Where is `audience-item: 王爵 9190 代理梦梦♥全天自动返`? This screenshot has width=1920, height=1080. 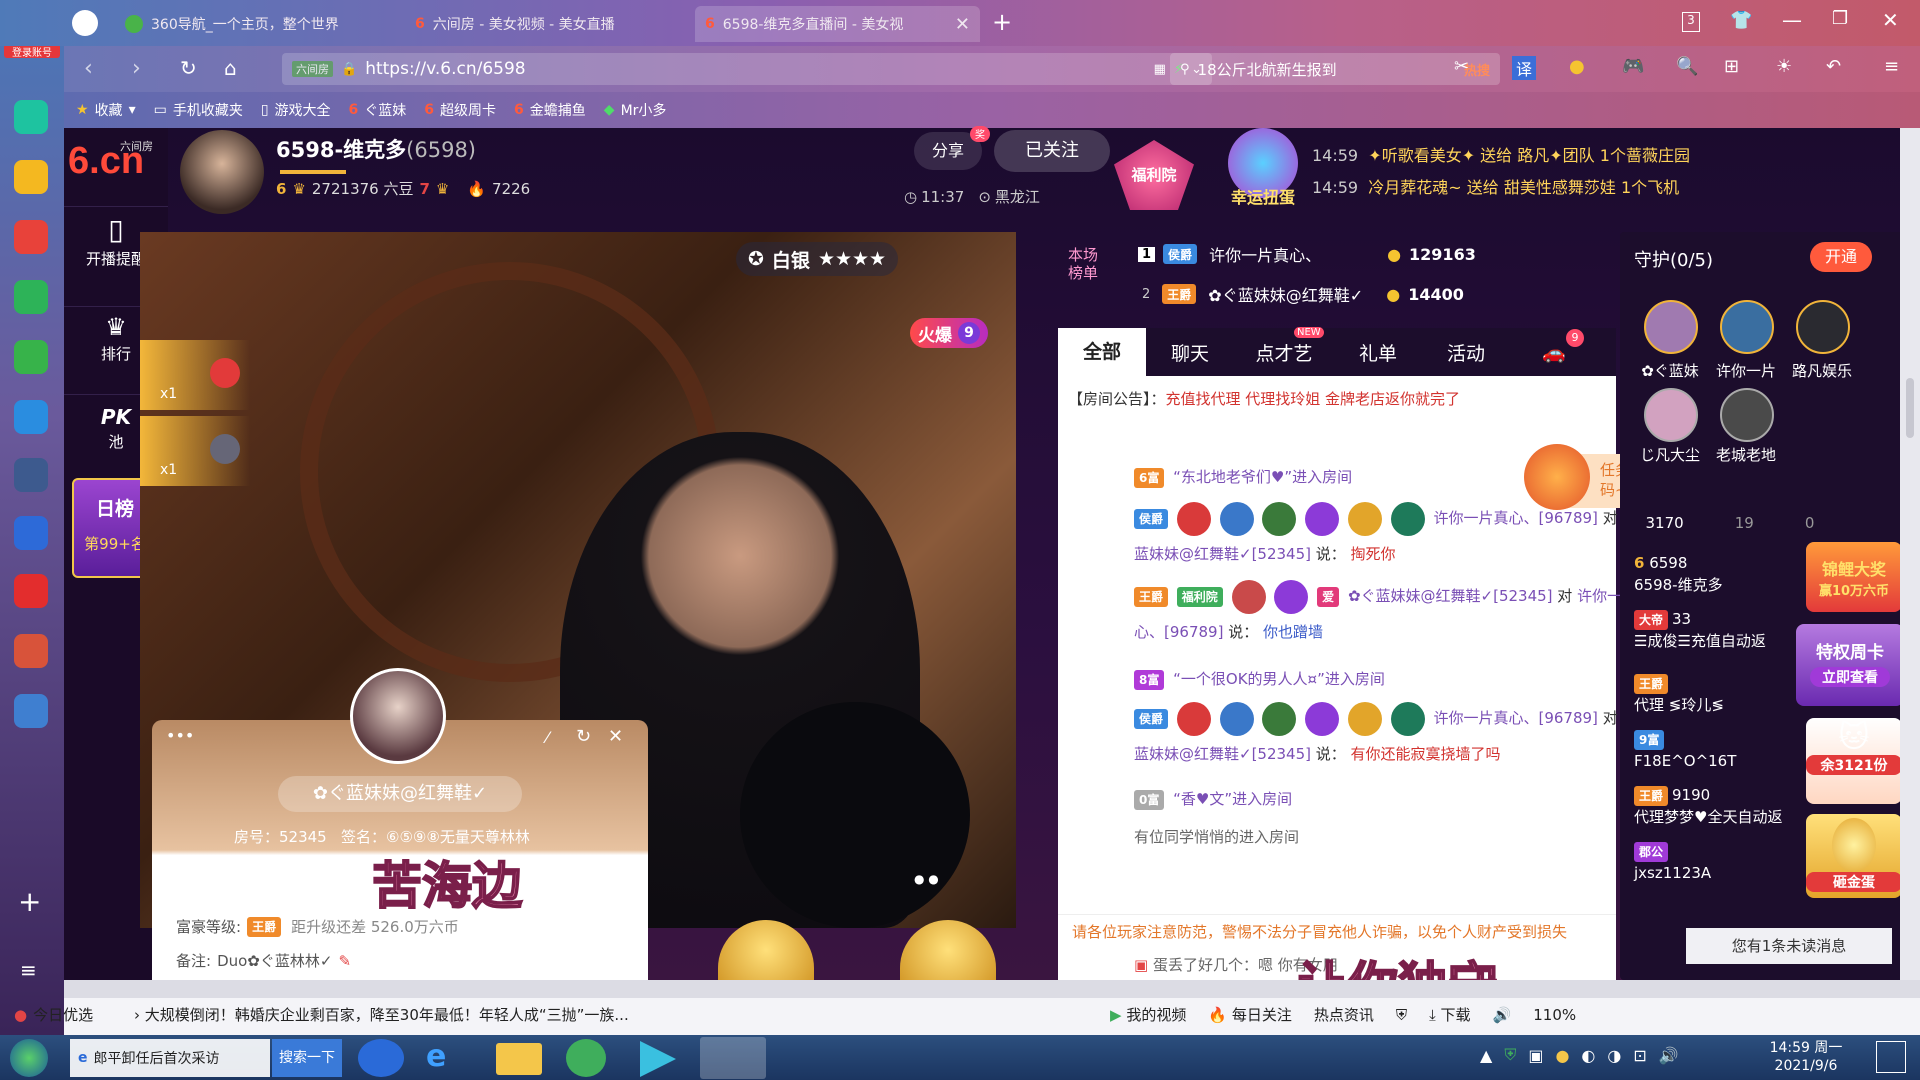 audience-item: 王爵 9190 代理梦梦♥全天自动返 is located at coordinates (1734, 806).